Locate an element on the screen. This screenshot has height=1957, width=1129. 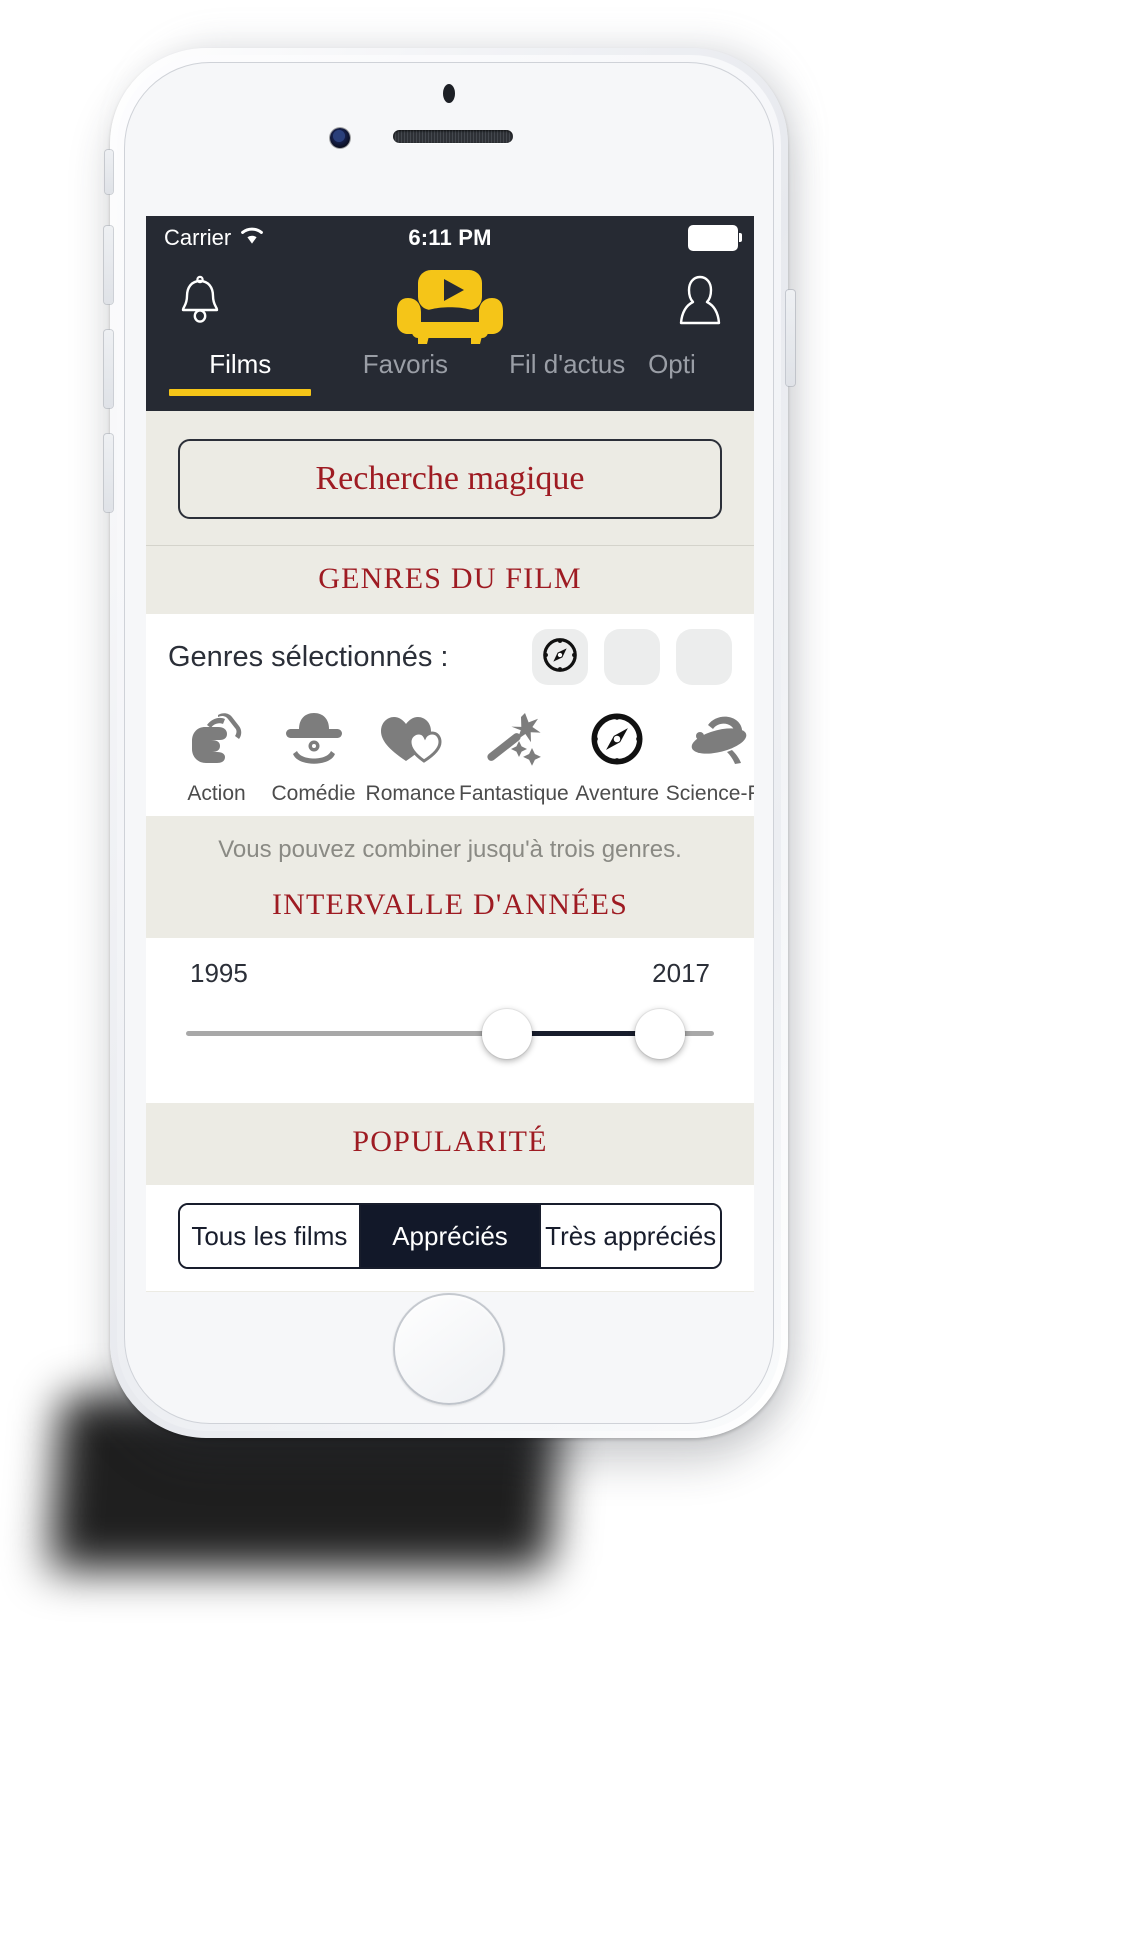
person-icon is located at coordinates (700, 302).